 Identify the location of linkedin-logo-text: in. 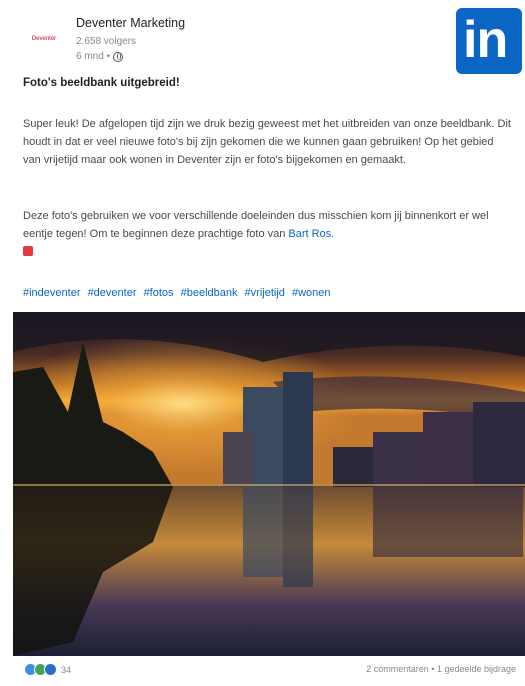
(485, 40).